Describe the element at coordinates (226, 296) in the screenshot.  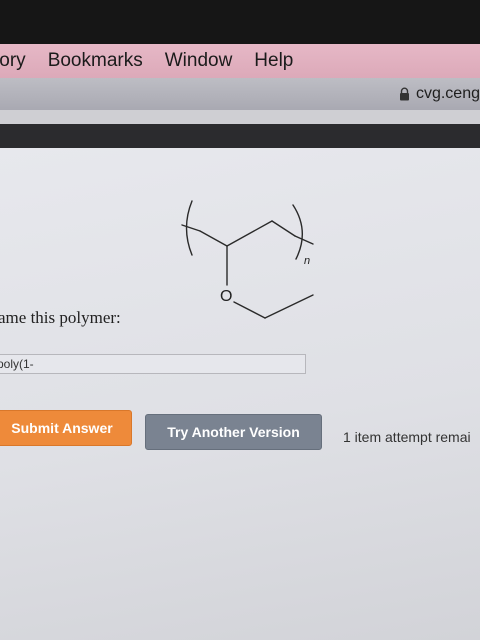
I see `oxygen-label: O` at that location.